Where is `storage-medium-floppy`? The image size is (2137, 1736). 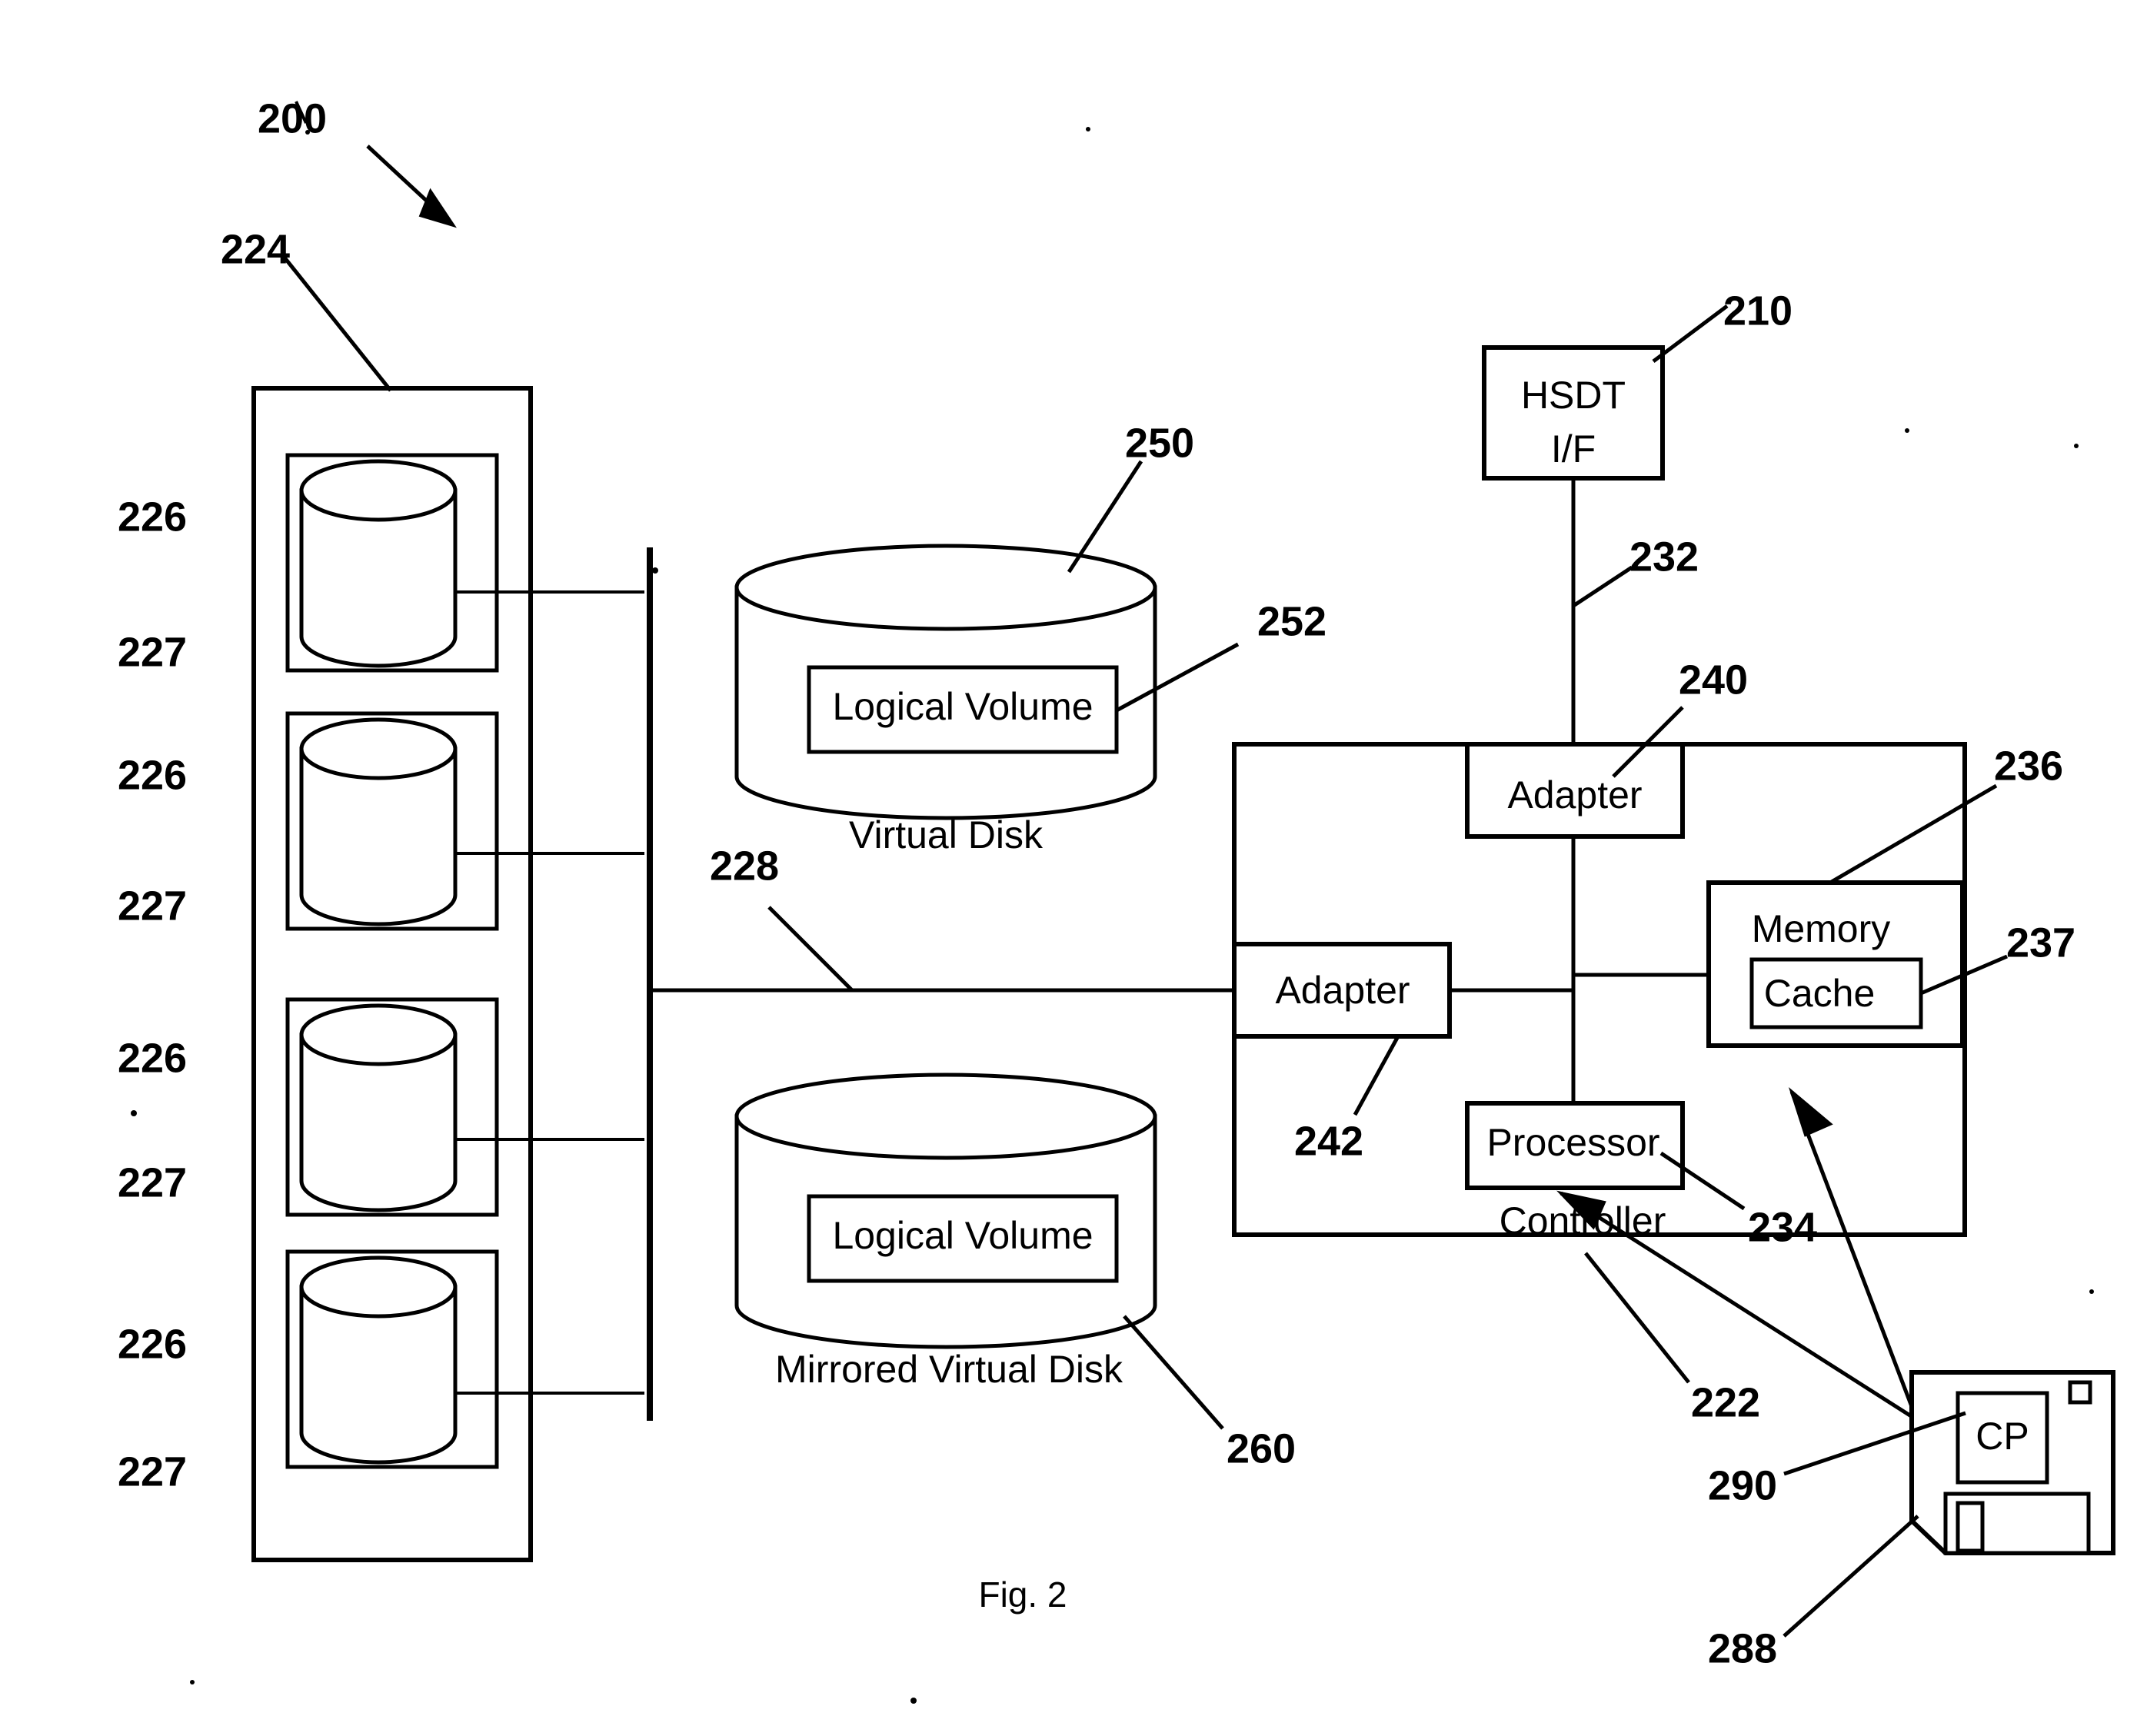
storage-medium-floppy is located at coordinates (1948, 1504).